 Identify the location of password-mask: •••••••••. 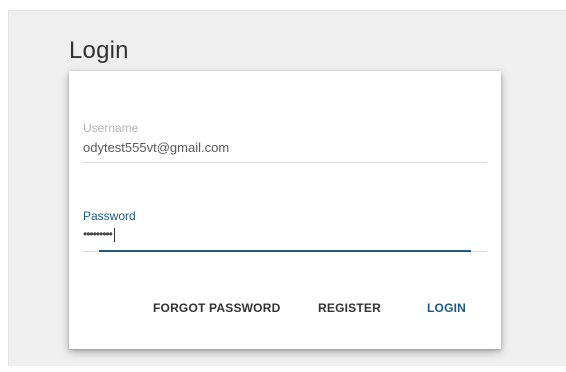
(98, 234).